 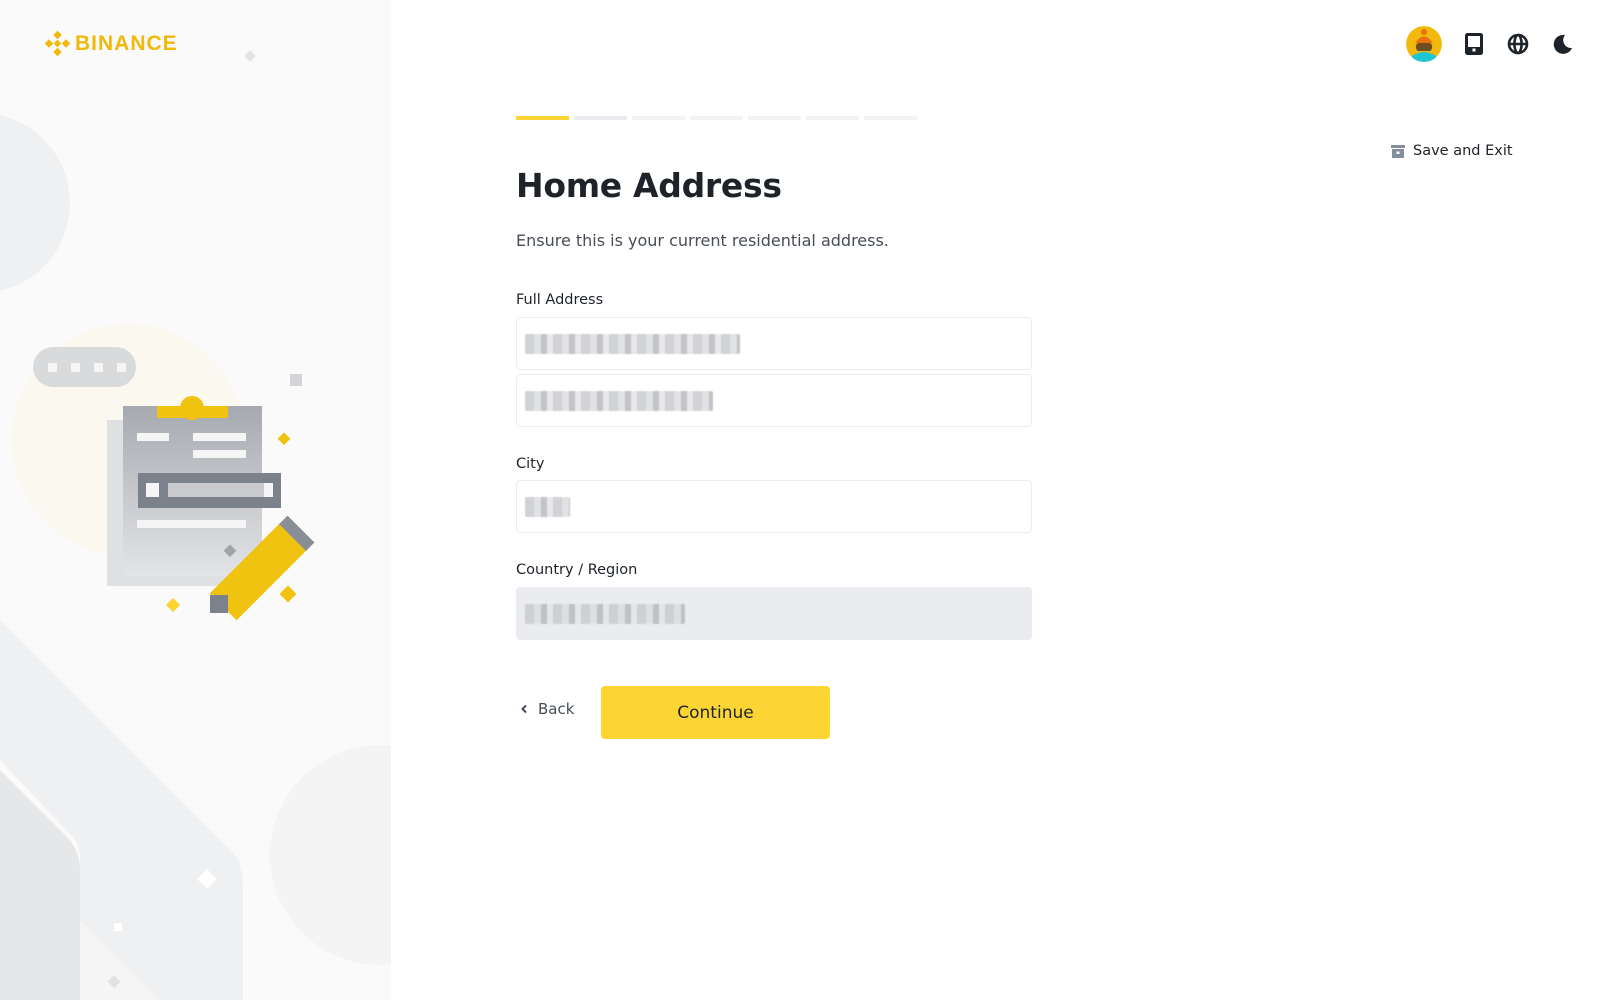 What do you see at coordinates (1398, 151) in the screenshot?
I see `save-icon` at bounding box center [1398, 151].